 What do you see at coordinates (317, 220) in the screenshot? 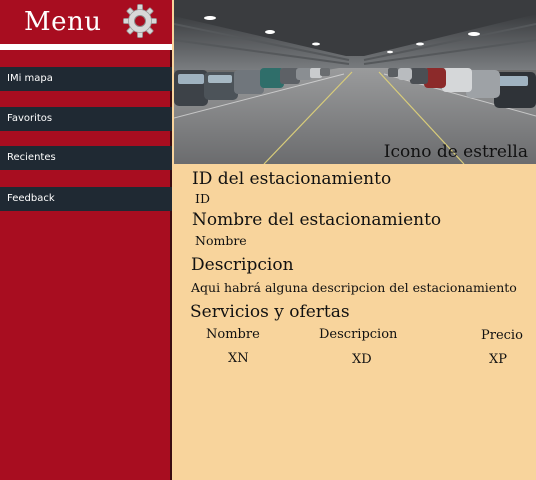
I see `parking-name-heading: Nombre del estacionamiento` at bounding box center [317, 220].